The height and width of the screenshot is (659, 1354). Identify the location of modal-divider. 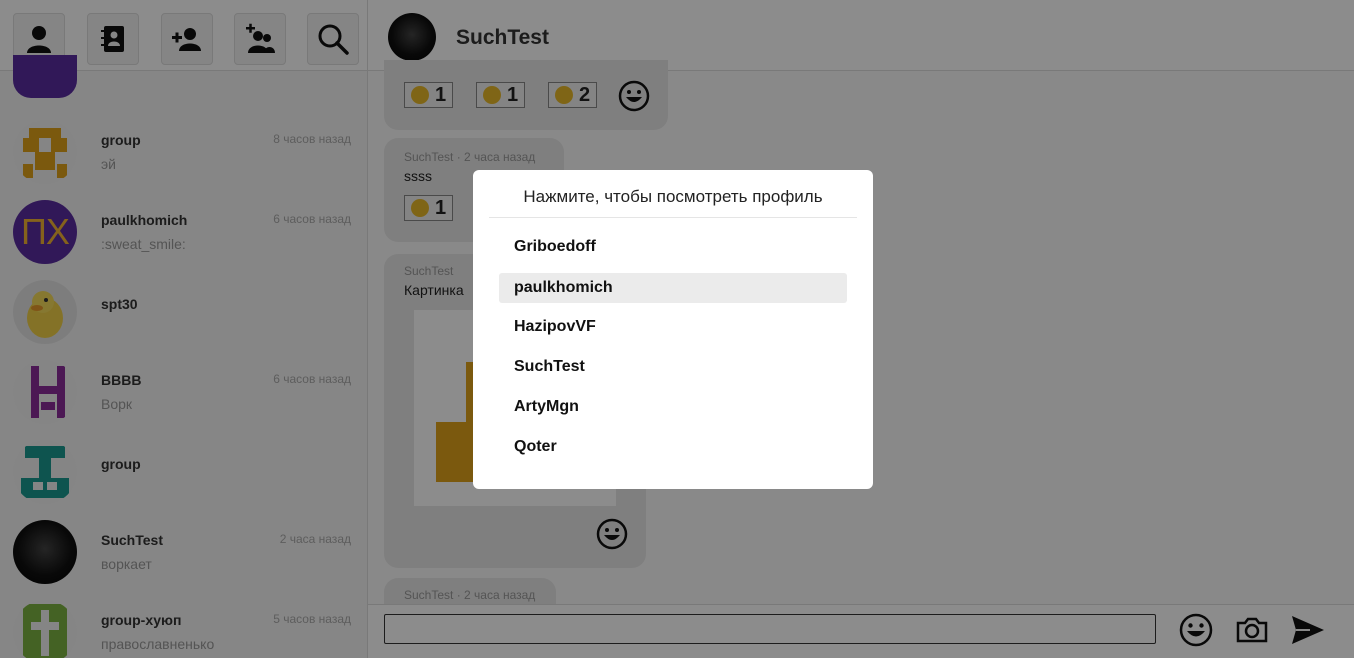
(673, 217).